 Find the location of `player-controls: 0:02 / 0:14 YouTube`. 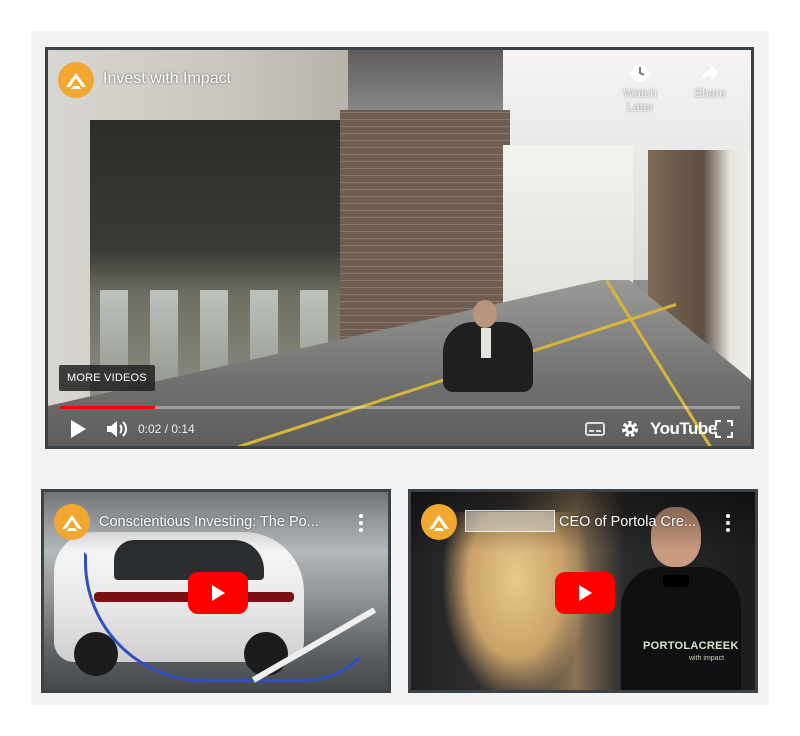

player-controls: 0:02 / 0:14 YouTube is located at coordinates (399, 429).